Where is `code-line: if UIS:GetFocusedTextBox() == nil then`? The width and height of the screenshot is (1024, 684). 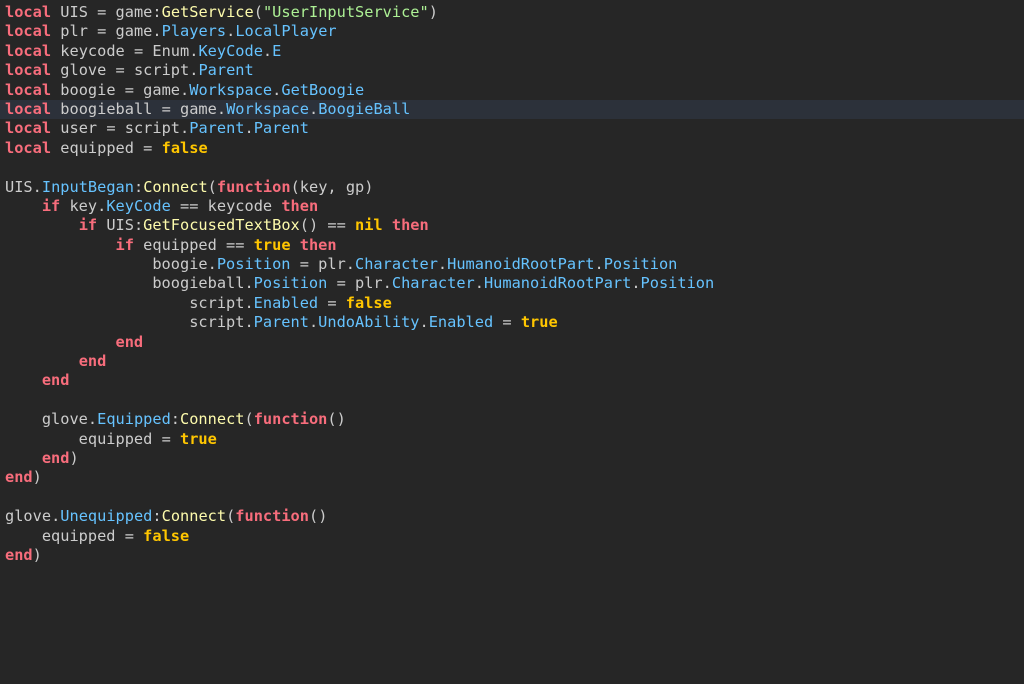 code-line: if UIS:GetFocusedTextBox() == nil then is located at coordinates (512, 225).